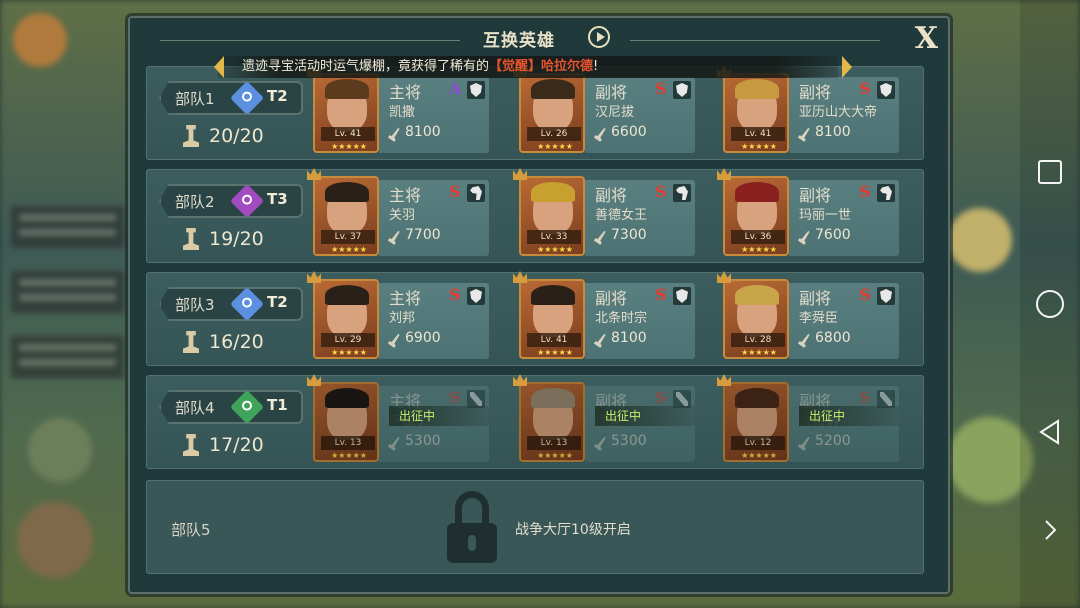  Describe the element at coordinates (812, 420) in the screenshot. I see `vice-commander-card: Lv. 12 ★★★★★ 副将 S 拉格纳 5200 出征中` at that location.